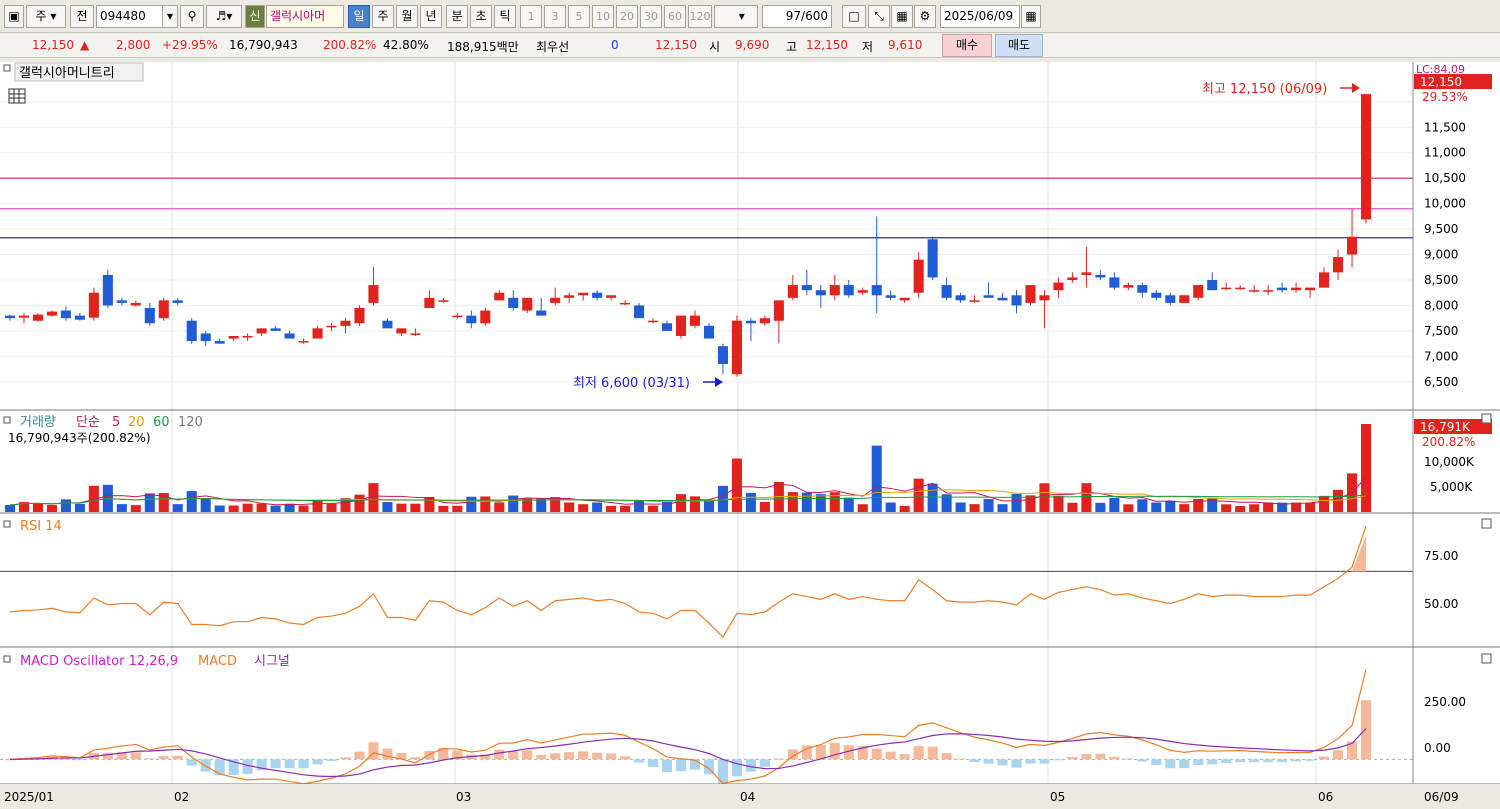 The height and width of the screenshot is (809, 1500). Describe the element at coordinates (1437, 748) in the screenshot. I see `macd-tick: 0.00` at that location.